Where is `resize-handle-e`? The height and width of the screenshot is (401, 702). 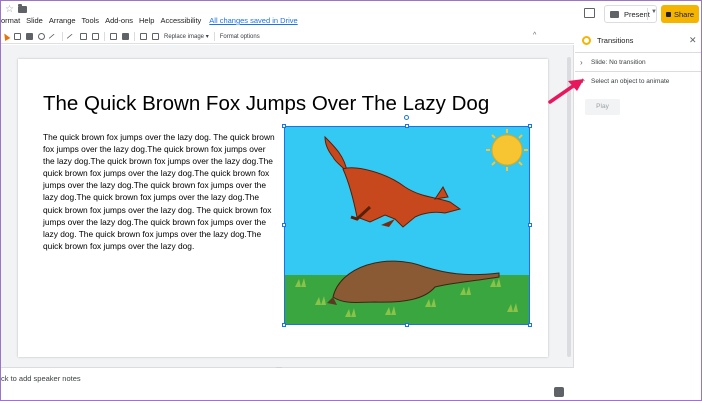
resize-handle-e is located at coordinates (530, 225).